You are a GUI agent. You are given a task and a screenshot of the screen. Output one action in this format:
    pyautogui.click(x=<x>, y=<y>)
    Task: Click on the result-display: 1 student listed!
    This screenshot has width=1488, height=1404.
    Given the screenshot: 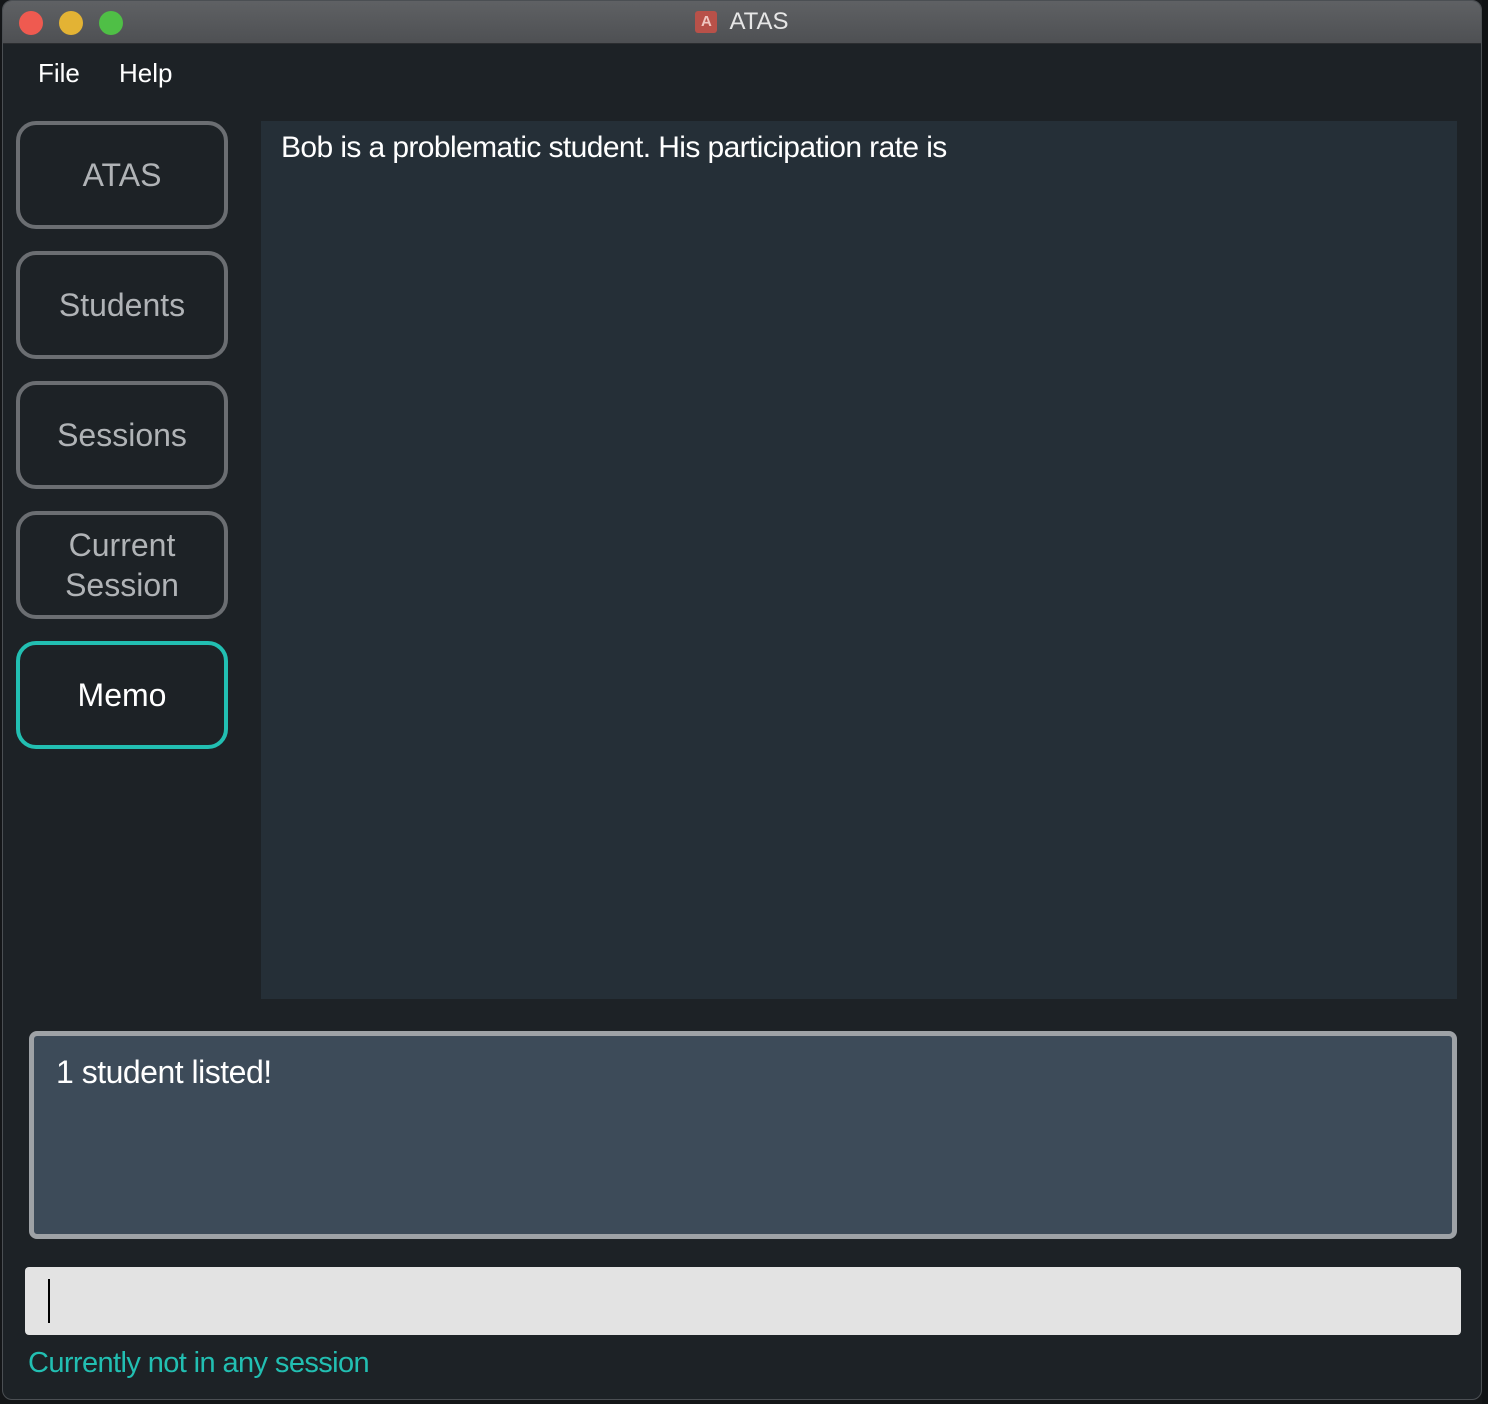 What is the action you would take?
    pyautogui.click(x=743, y=1135)
    